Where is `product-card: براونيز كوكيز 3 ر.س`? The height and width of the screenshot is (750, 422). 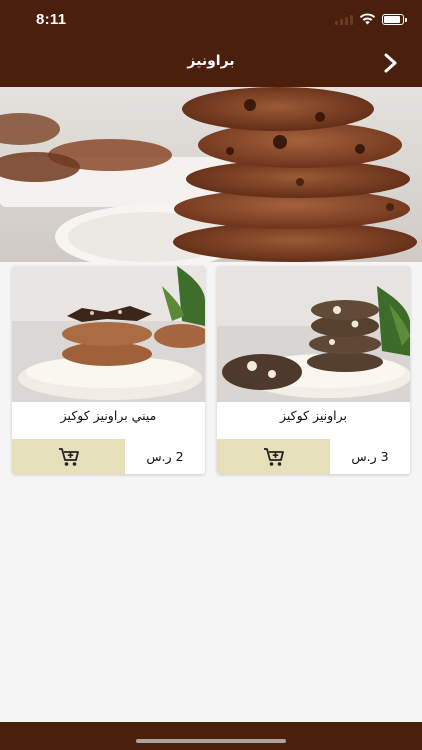 product-card: براونيز كوكيز 3 ر.س is located at coordinates (313, 370).